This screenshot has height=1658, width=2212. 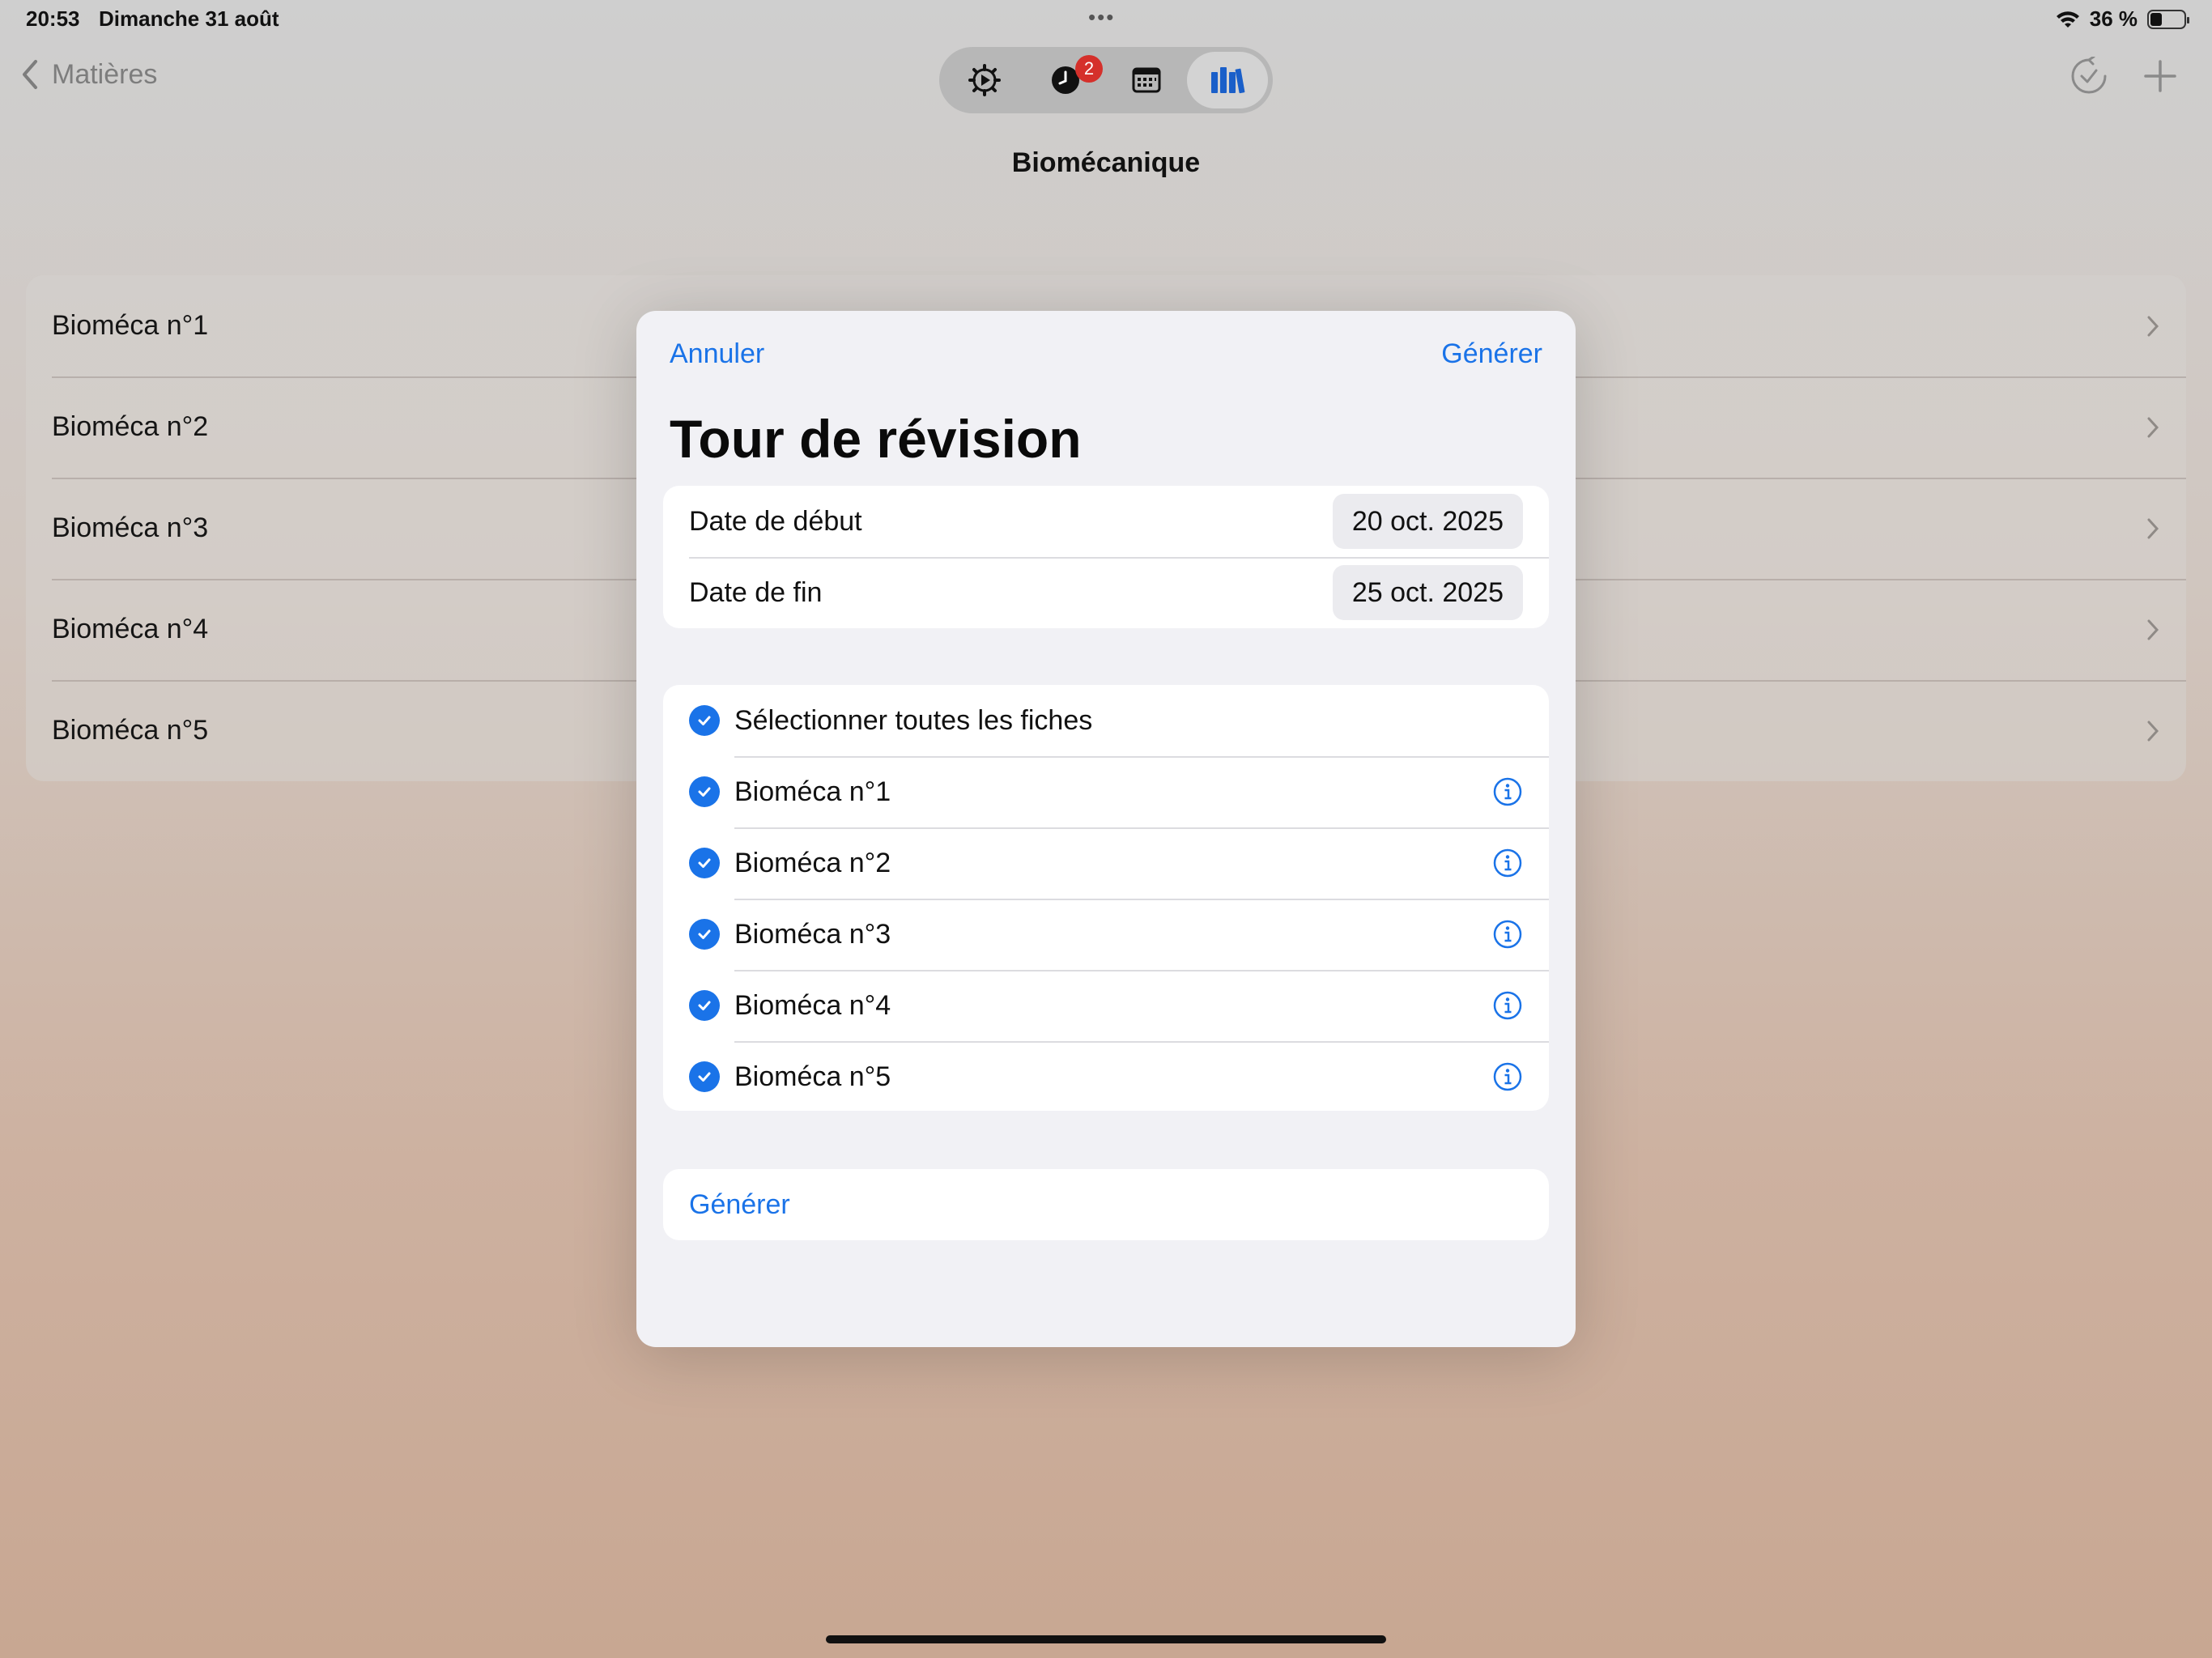 I want to click on nav-actions, so click(x=2125, y=76).